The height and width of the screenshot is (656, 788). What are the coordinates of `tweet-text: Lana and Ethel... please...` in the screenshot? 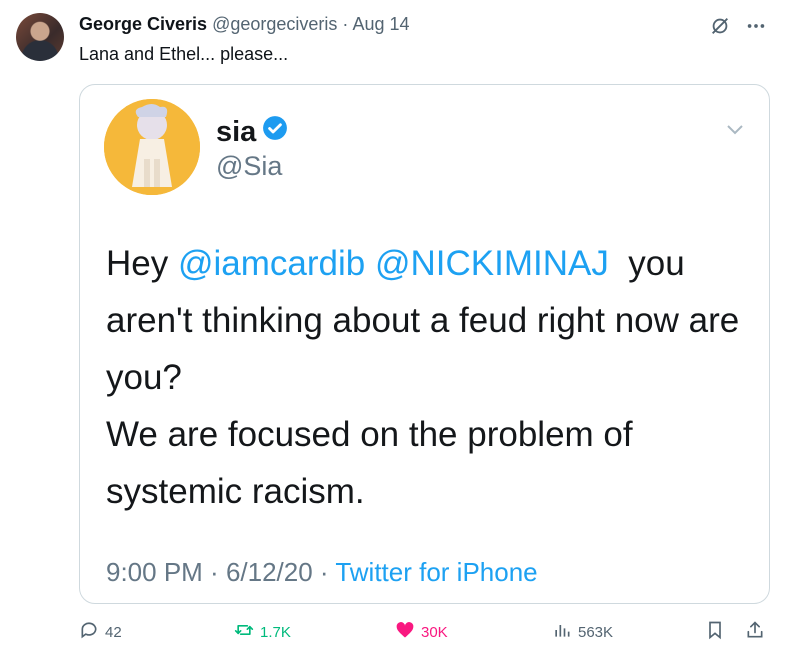 It's located at (184, 54).